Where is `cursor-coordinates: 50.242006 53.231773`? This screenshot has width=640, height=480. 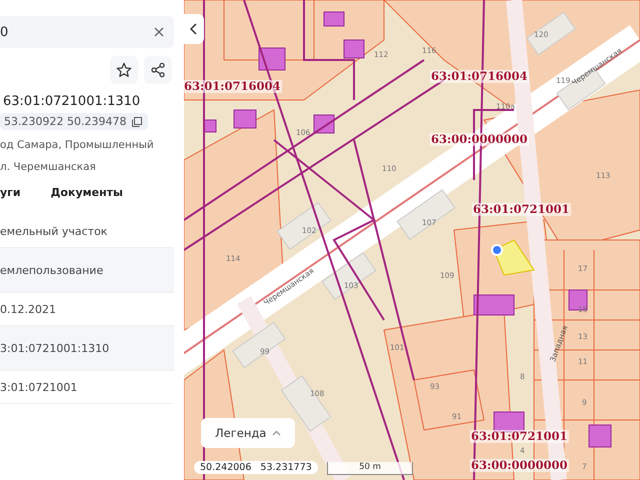 cursor-coordinates: 50.242006 53.231773 is located at coordinates (256, 467).